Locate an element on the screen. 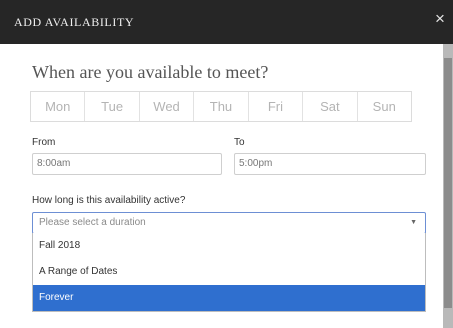 This screenshot has height=328, width=453. modal-header: ADD AVAILABILITY × is located at coordinates (226, 22).